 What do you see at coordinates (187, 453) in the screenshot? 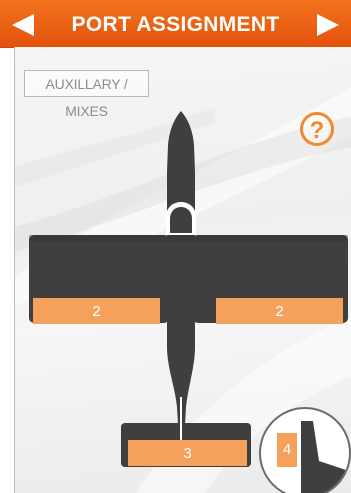
I see `elevator-port: 3` at bounding box center [187, 453].